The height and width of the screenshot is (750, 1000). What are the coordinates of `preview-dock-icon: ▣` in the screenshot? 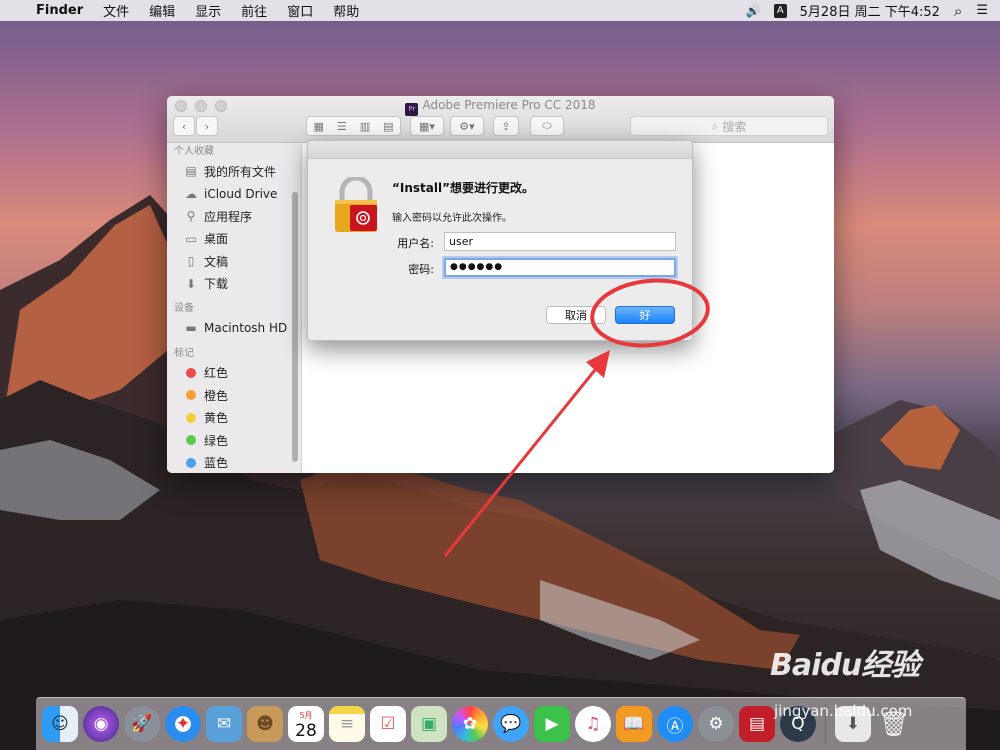 It's located at (429, 724).